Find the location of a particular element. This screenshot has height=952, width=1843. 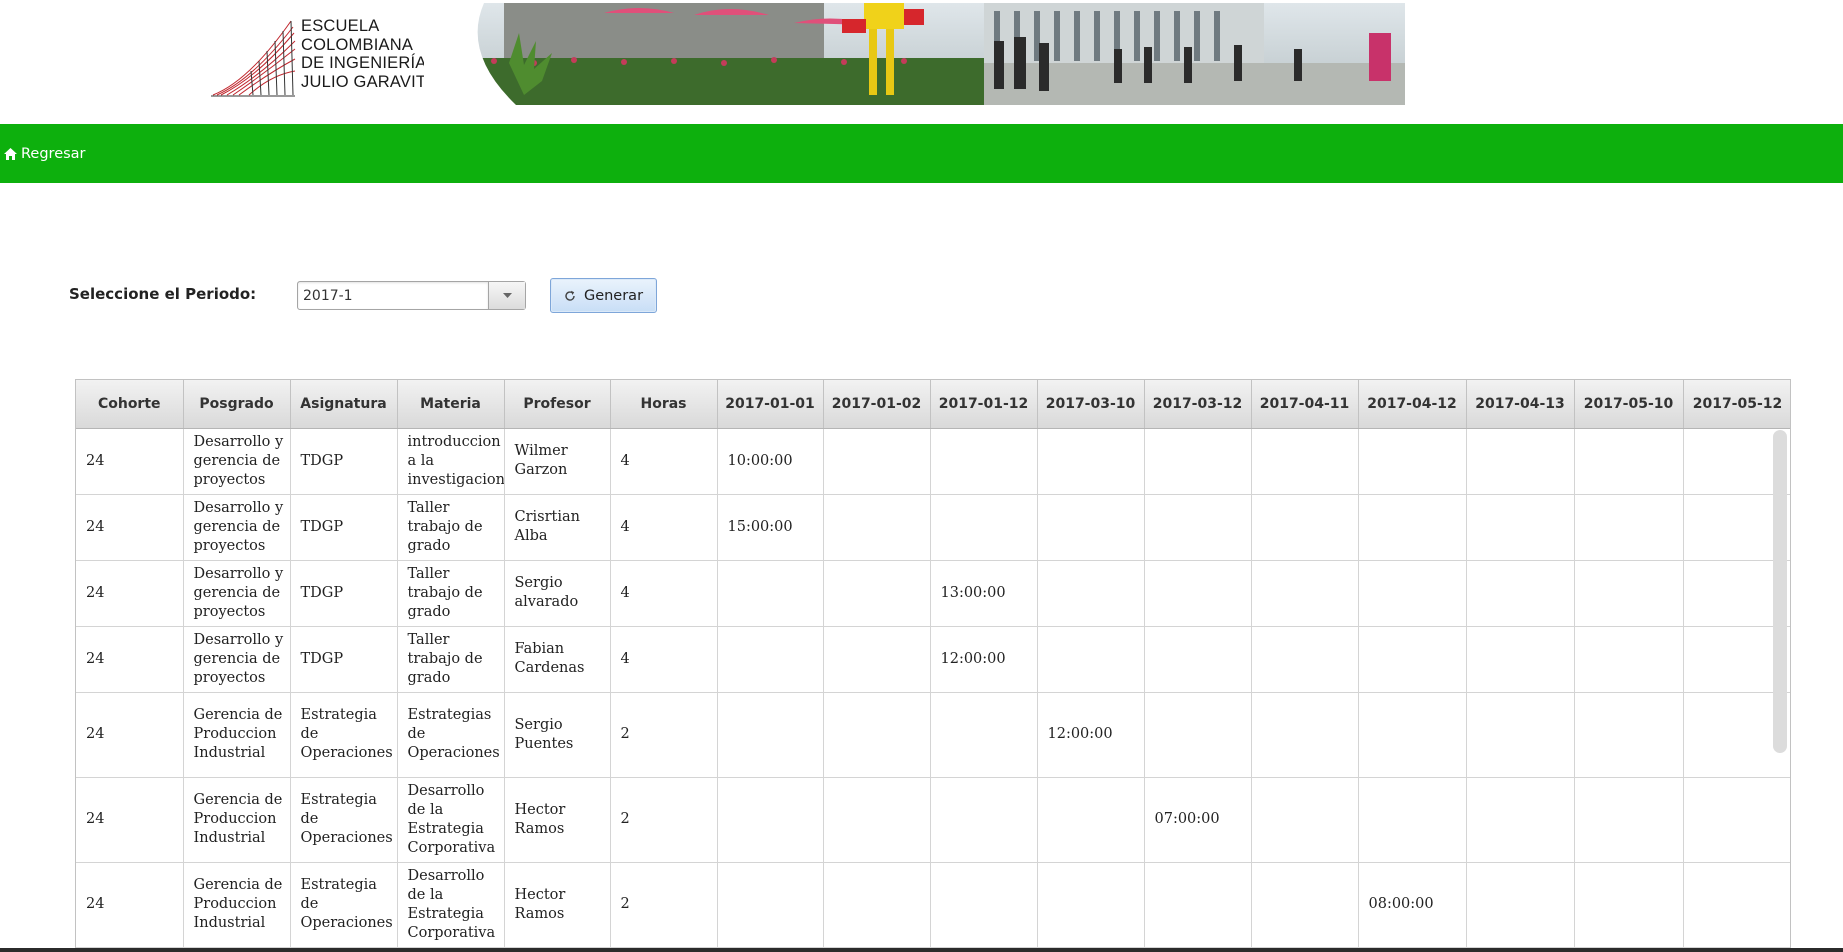

table-cell: Sergio alvarado is located at coordinates (557, 593).